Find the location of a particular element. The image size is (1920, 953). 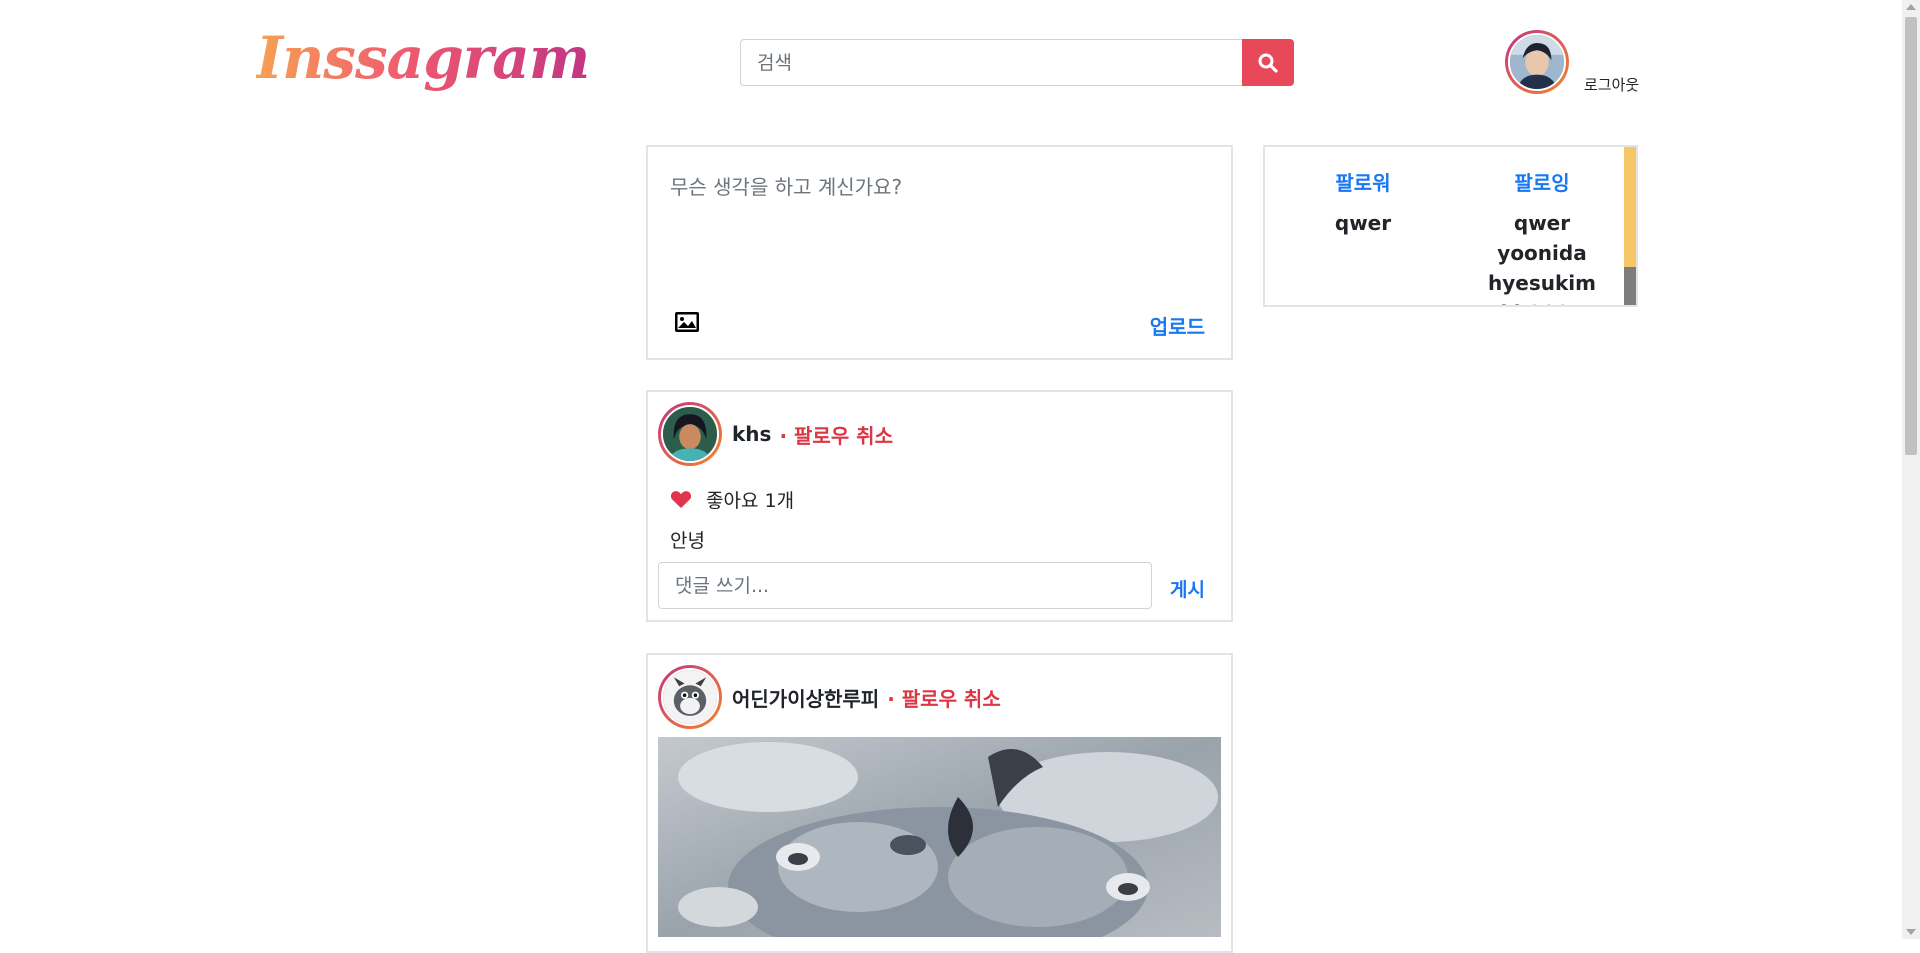

comment-input is located at coordinates (905, 585).